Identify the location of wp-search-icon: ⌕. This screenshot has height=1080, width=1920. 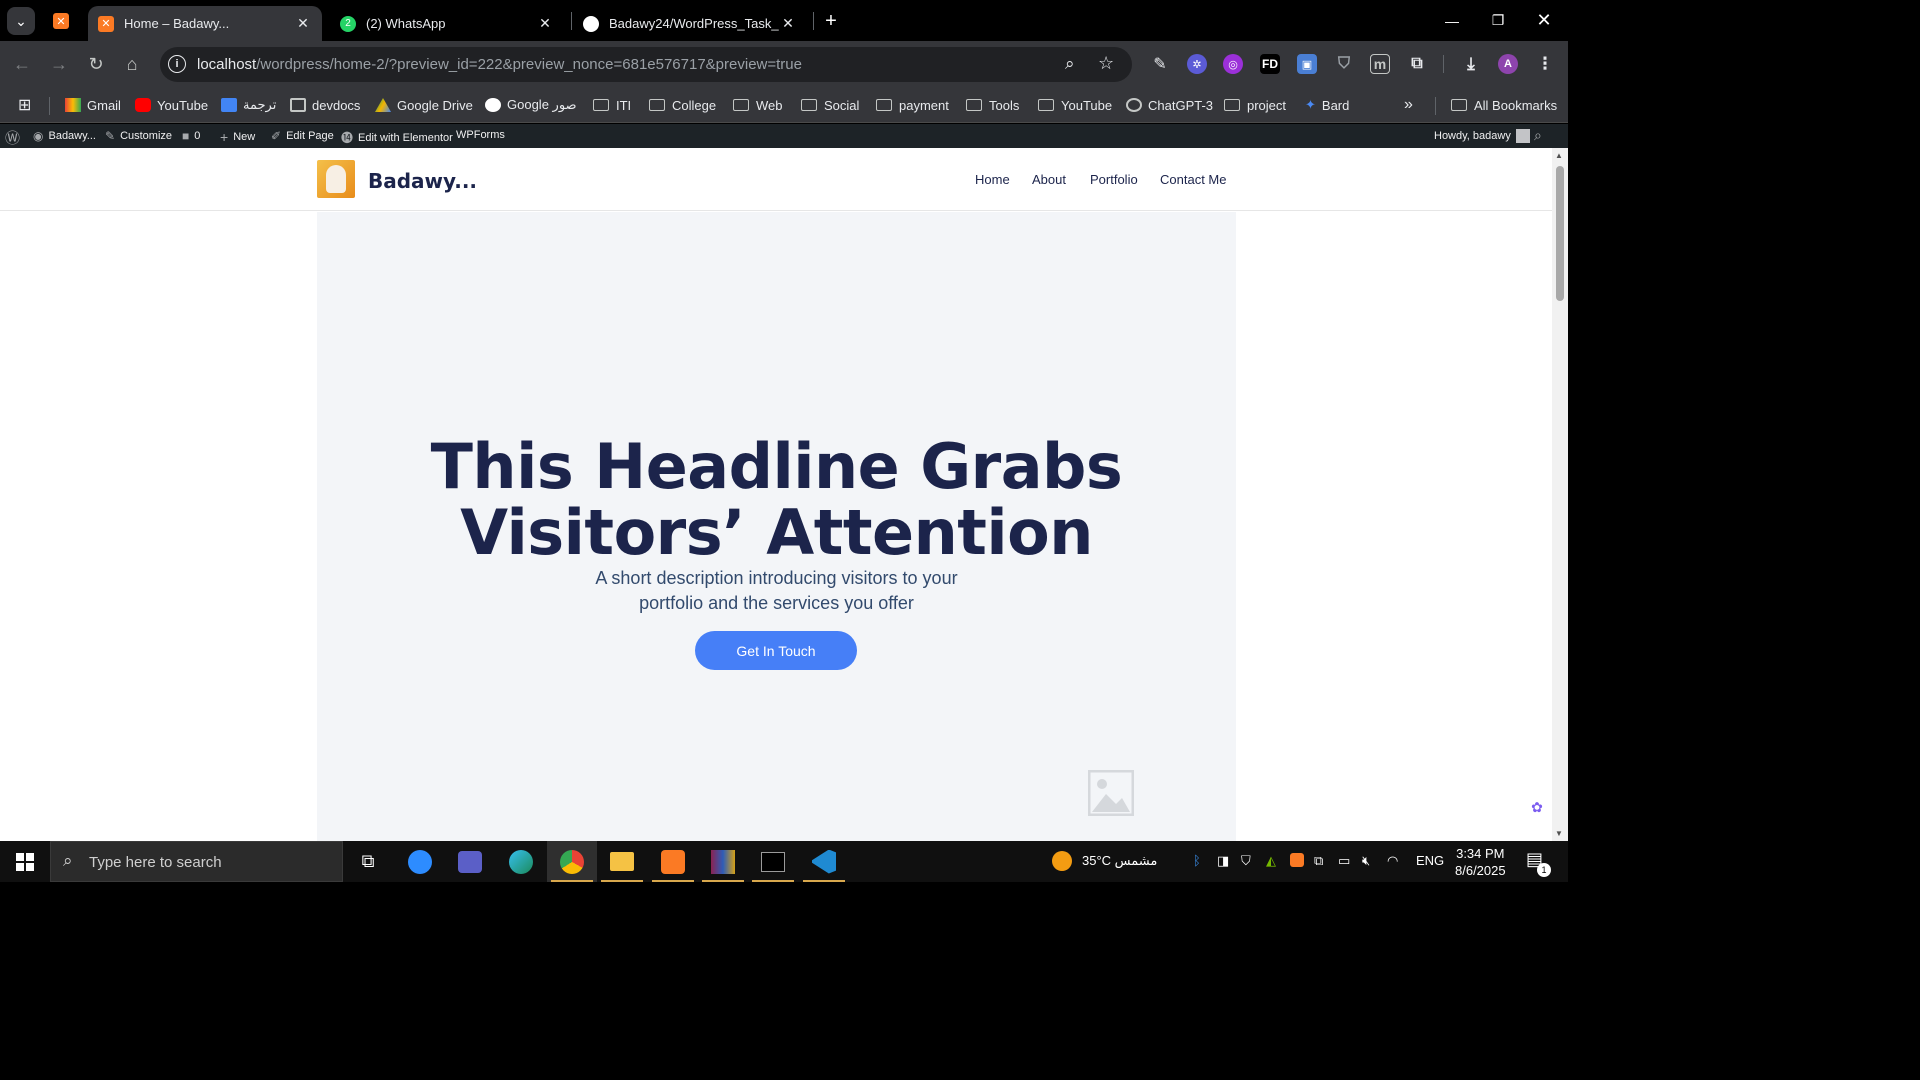
(1538, 135).